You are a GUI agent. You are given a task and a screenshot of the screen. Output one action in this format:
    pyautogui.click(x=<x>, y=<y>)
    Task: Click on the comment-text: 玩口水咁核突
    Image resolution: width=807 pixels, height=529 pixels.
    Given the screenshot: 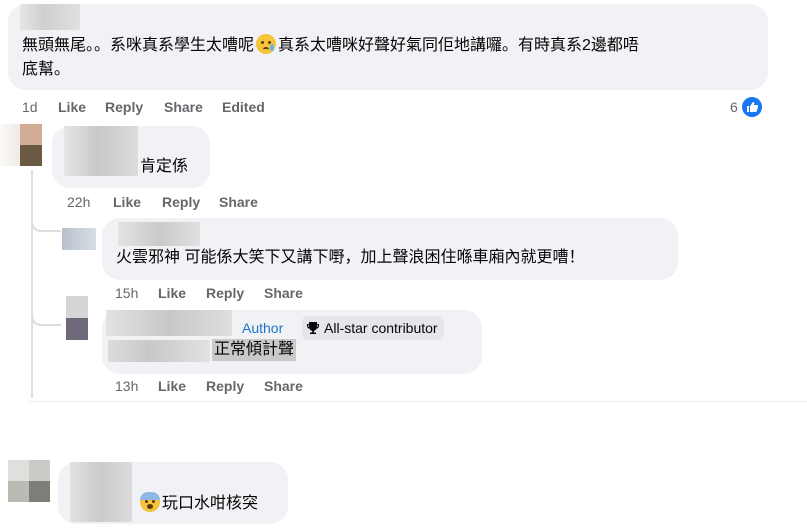 What is the action you would take?
    pyautogui.click(x=210, y=503)
    